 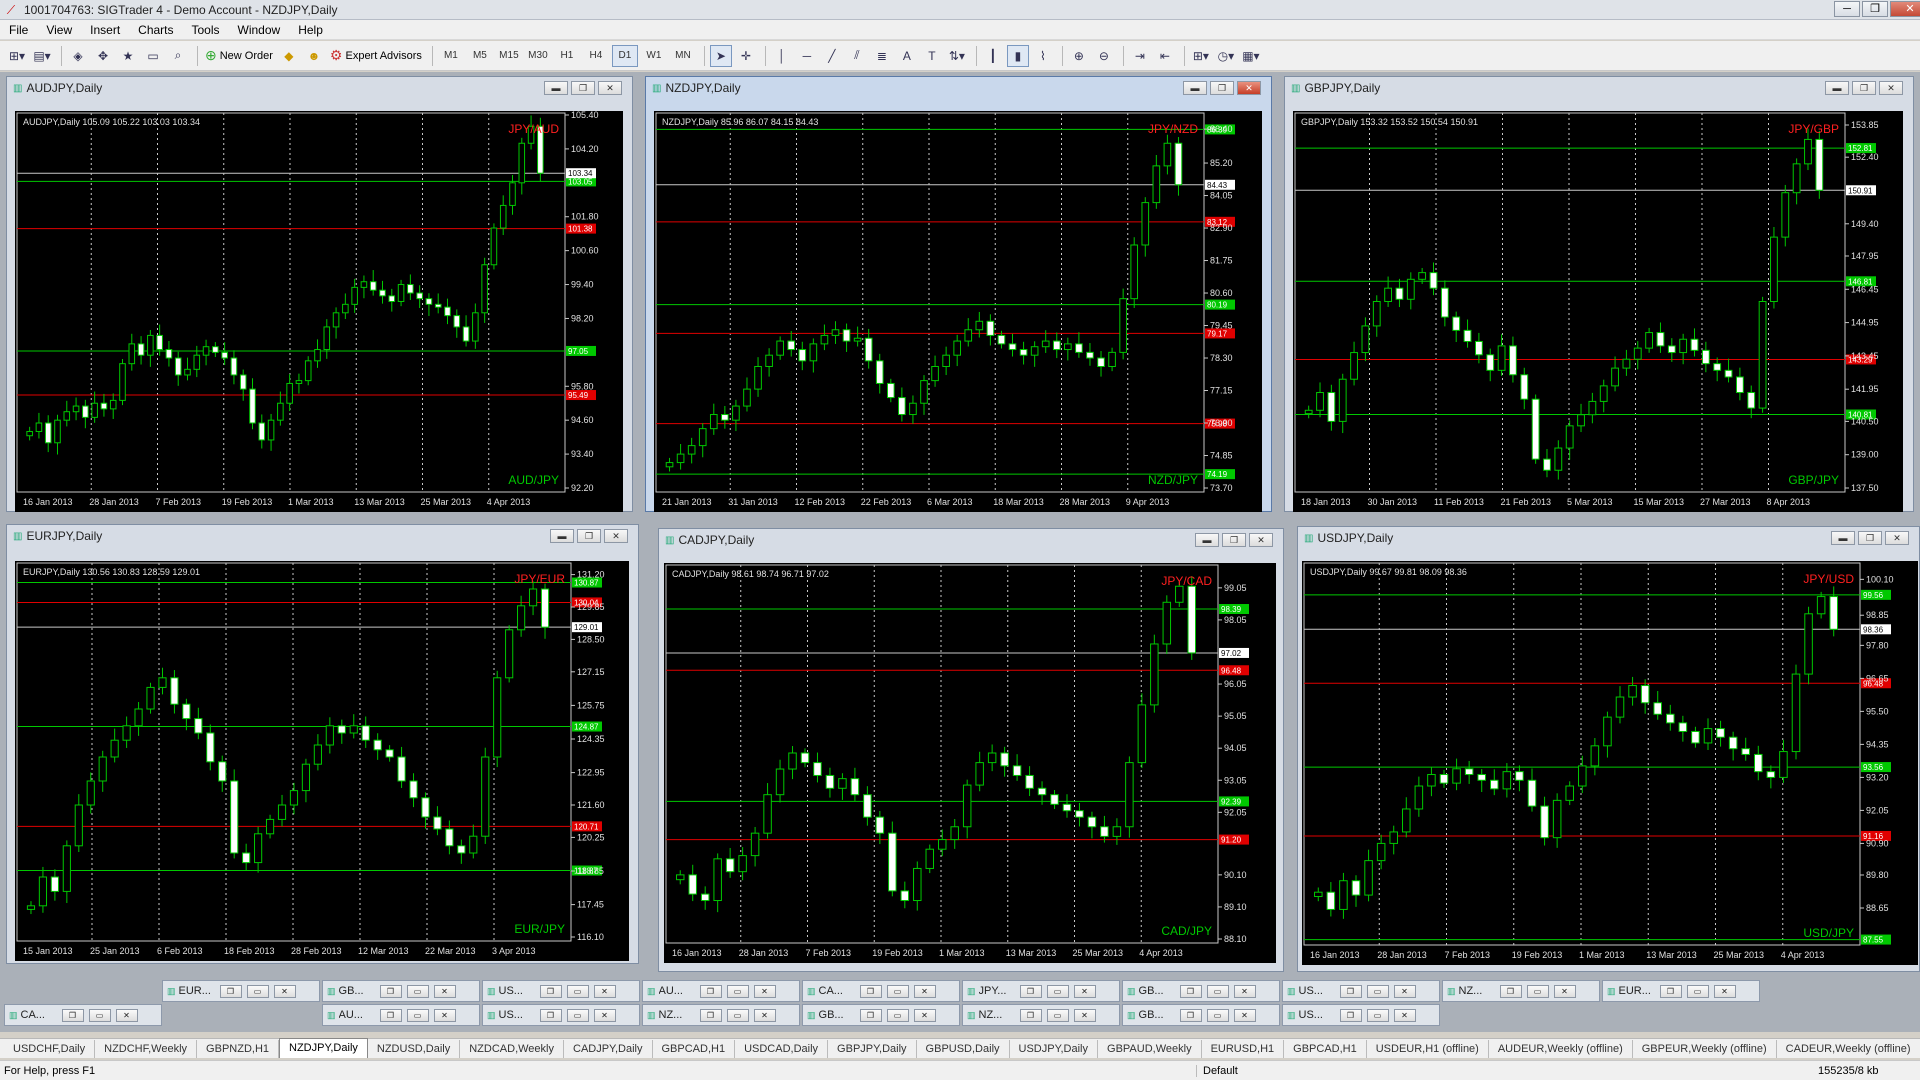 What do you see at coordinates (1875, 9) in the screenshot?
I see `maximize-button: ❐` at bounding box center [1875, 9].